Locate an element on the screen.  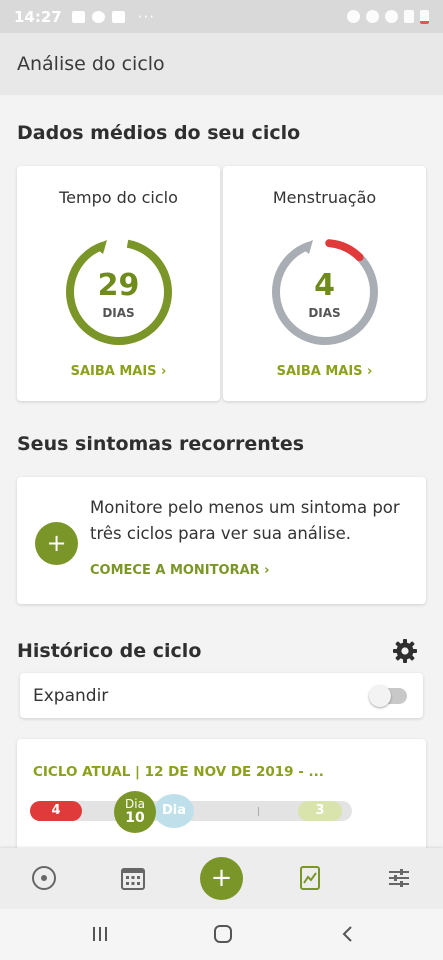
period-segment: 4 is located at coordinates (56, 811).